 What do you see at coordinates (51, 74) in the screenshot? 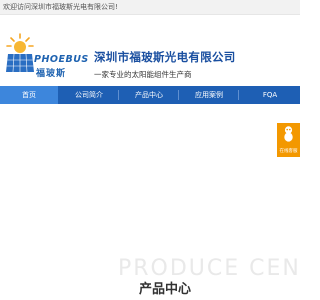
I see `logo-text-cn: 福玻斯` at bounding box center [51, 74].